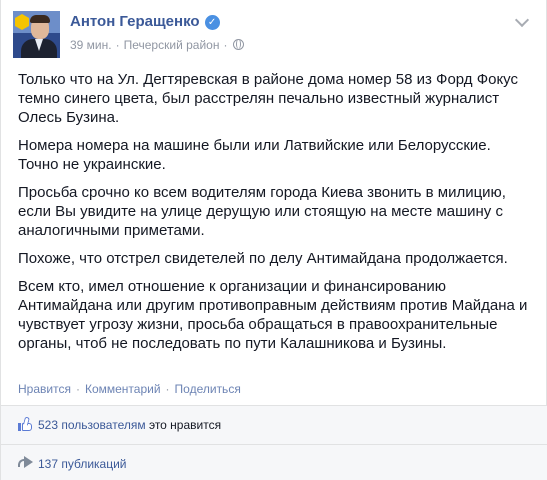  Describe the element at coordinates (92, 425) in the screenshot. I see `likes-count-link: 523 пользователям` at that location.